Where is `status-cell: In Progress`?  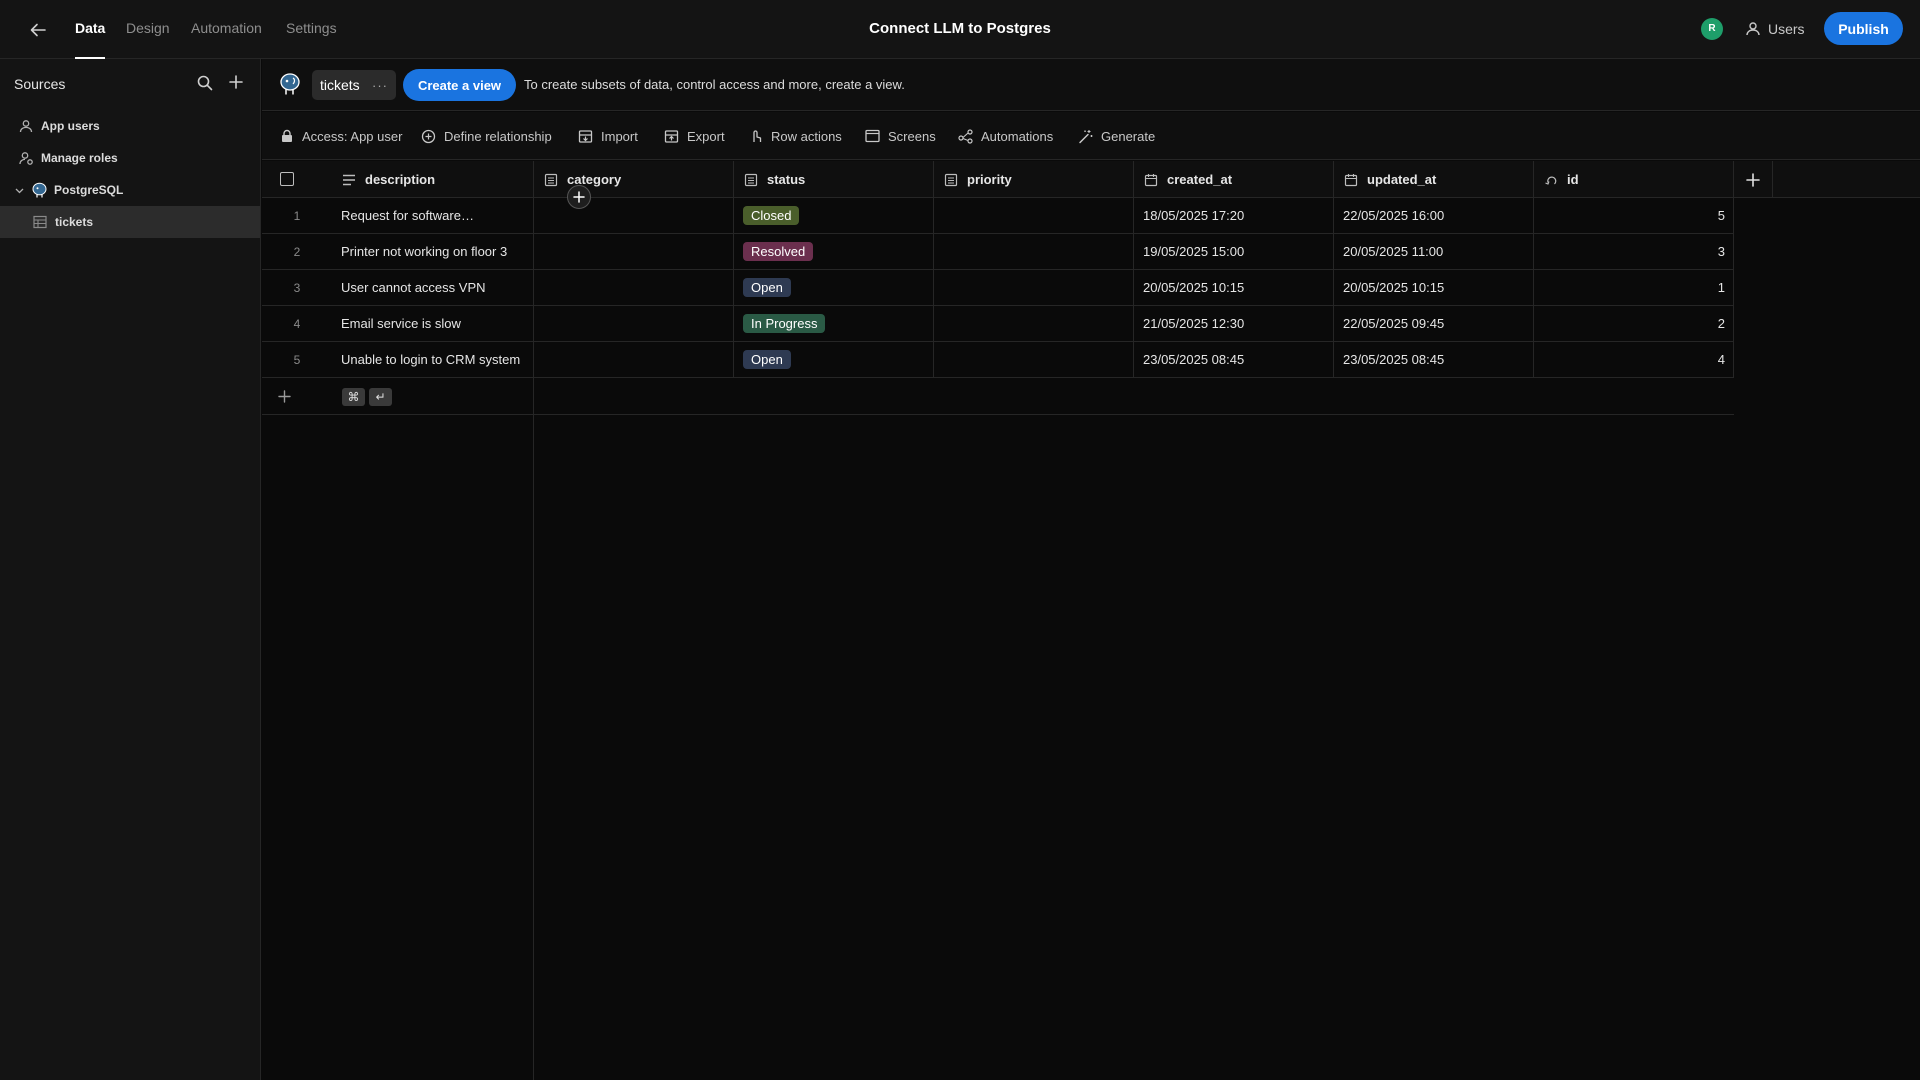
status-cell: In Progress is located at coordinates (834, 323).